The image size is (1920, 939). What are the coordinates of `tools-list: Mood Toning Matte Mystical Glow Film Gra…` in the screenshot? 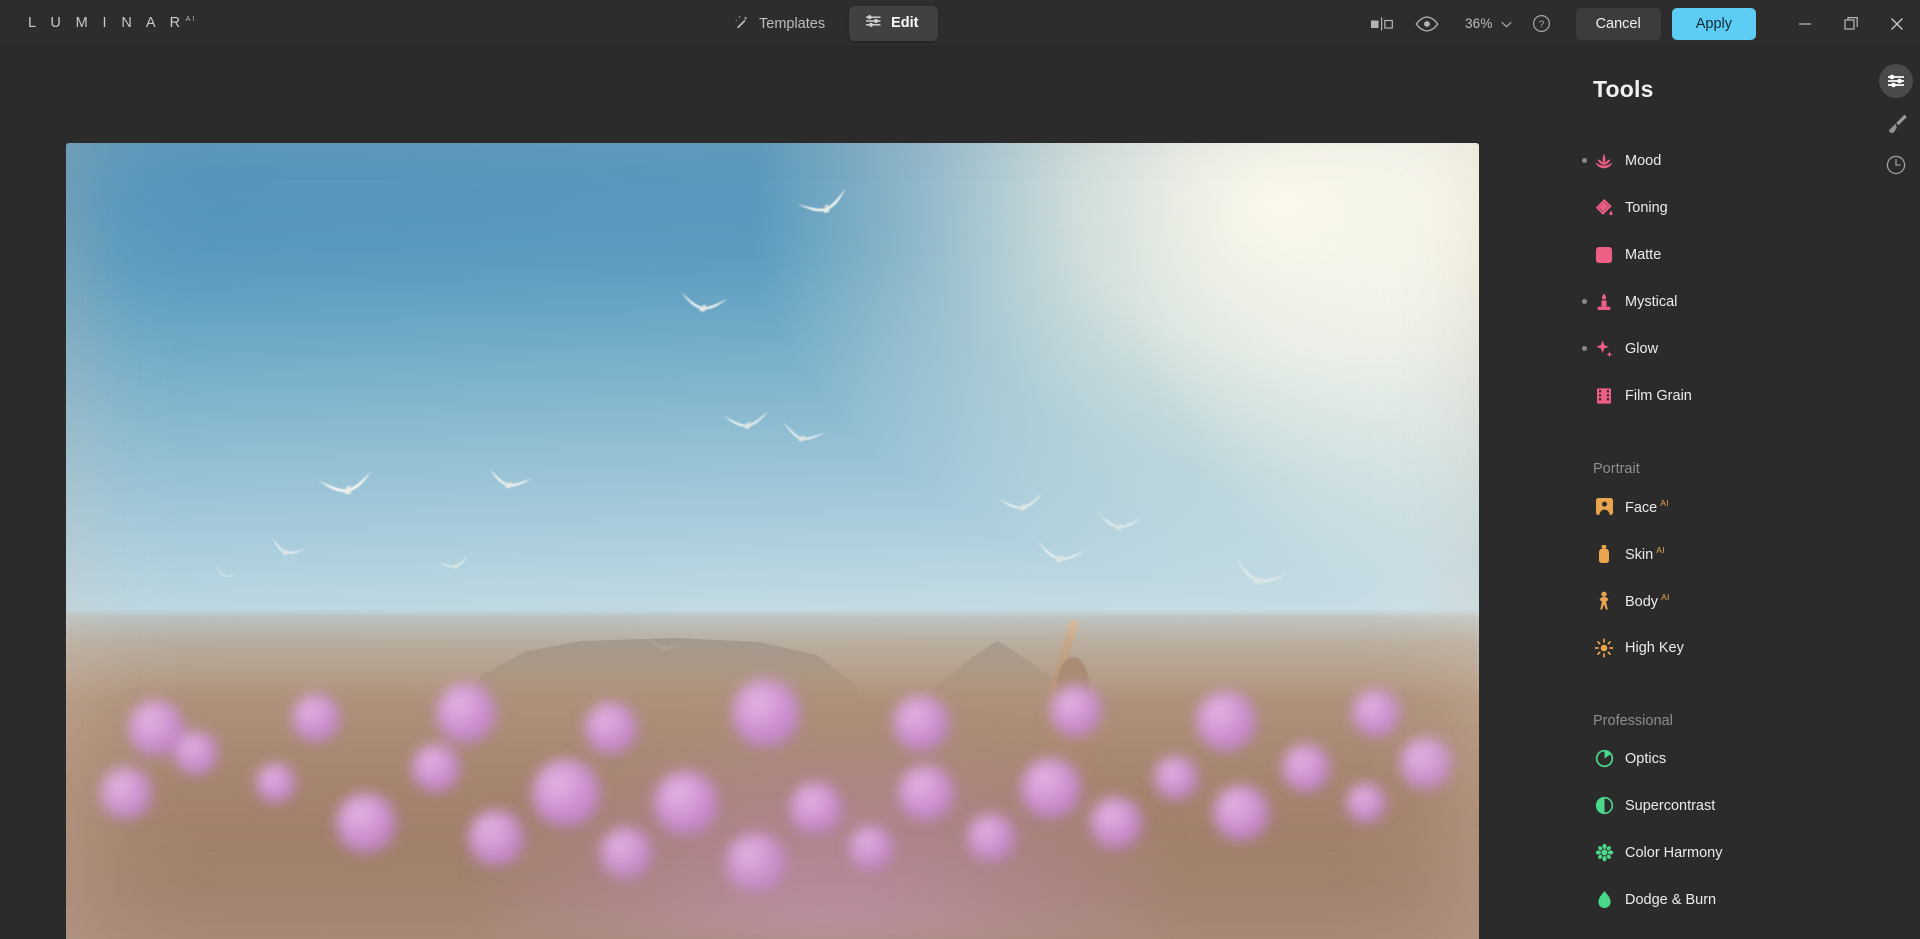 It's located at (1715, 530).